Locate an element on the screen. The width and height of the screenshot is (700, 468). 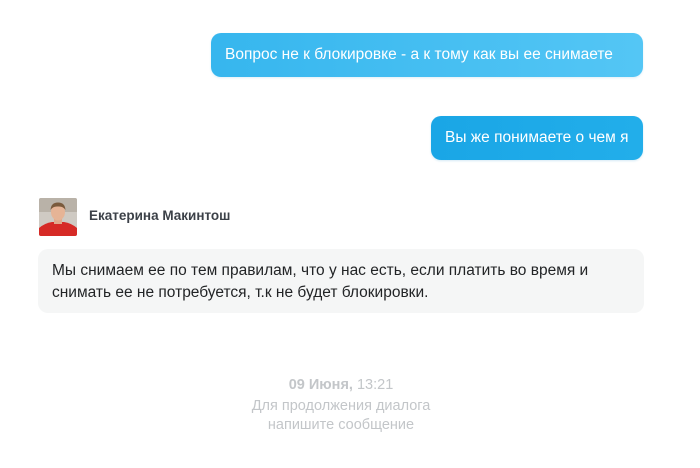
conversation-timestamp: 09 Июня, 13:21 is located at coordinates (341, 385).